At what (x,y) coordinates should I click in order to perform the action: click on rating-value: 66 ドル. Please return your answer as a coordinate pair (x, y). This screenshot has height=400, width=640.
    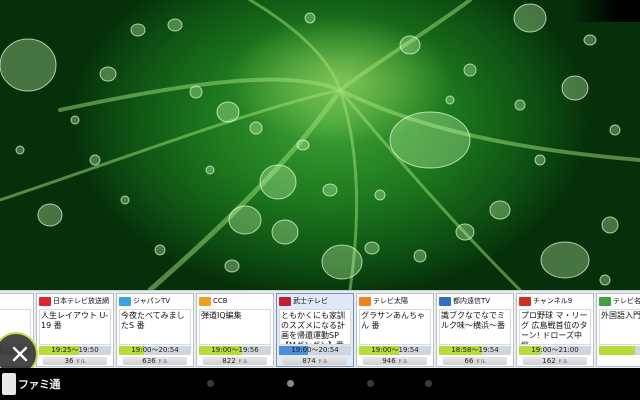
    Looking at the image, I should click on (475, 361).